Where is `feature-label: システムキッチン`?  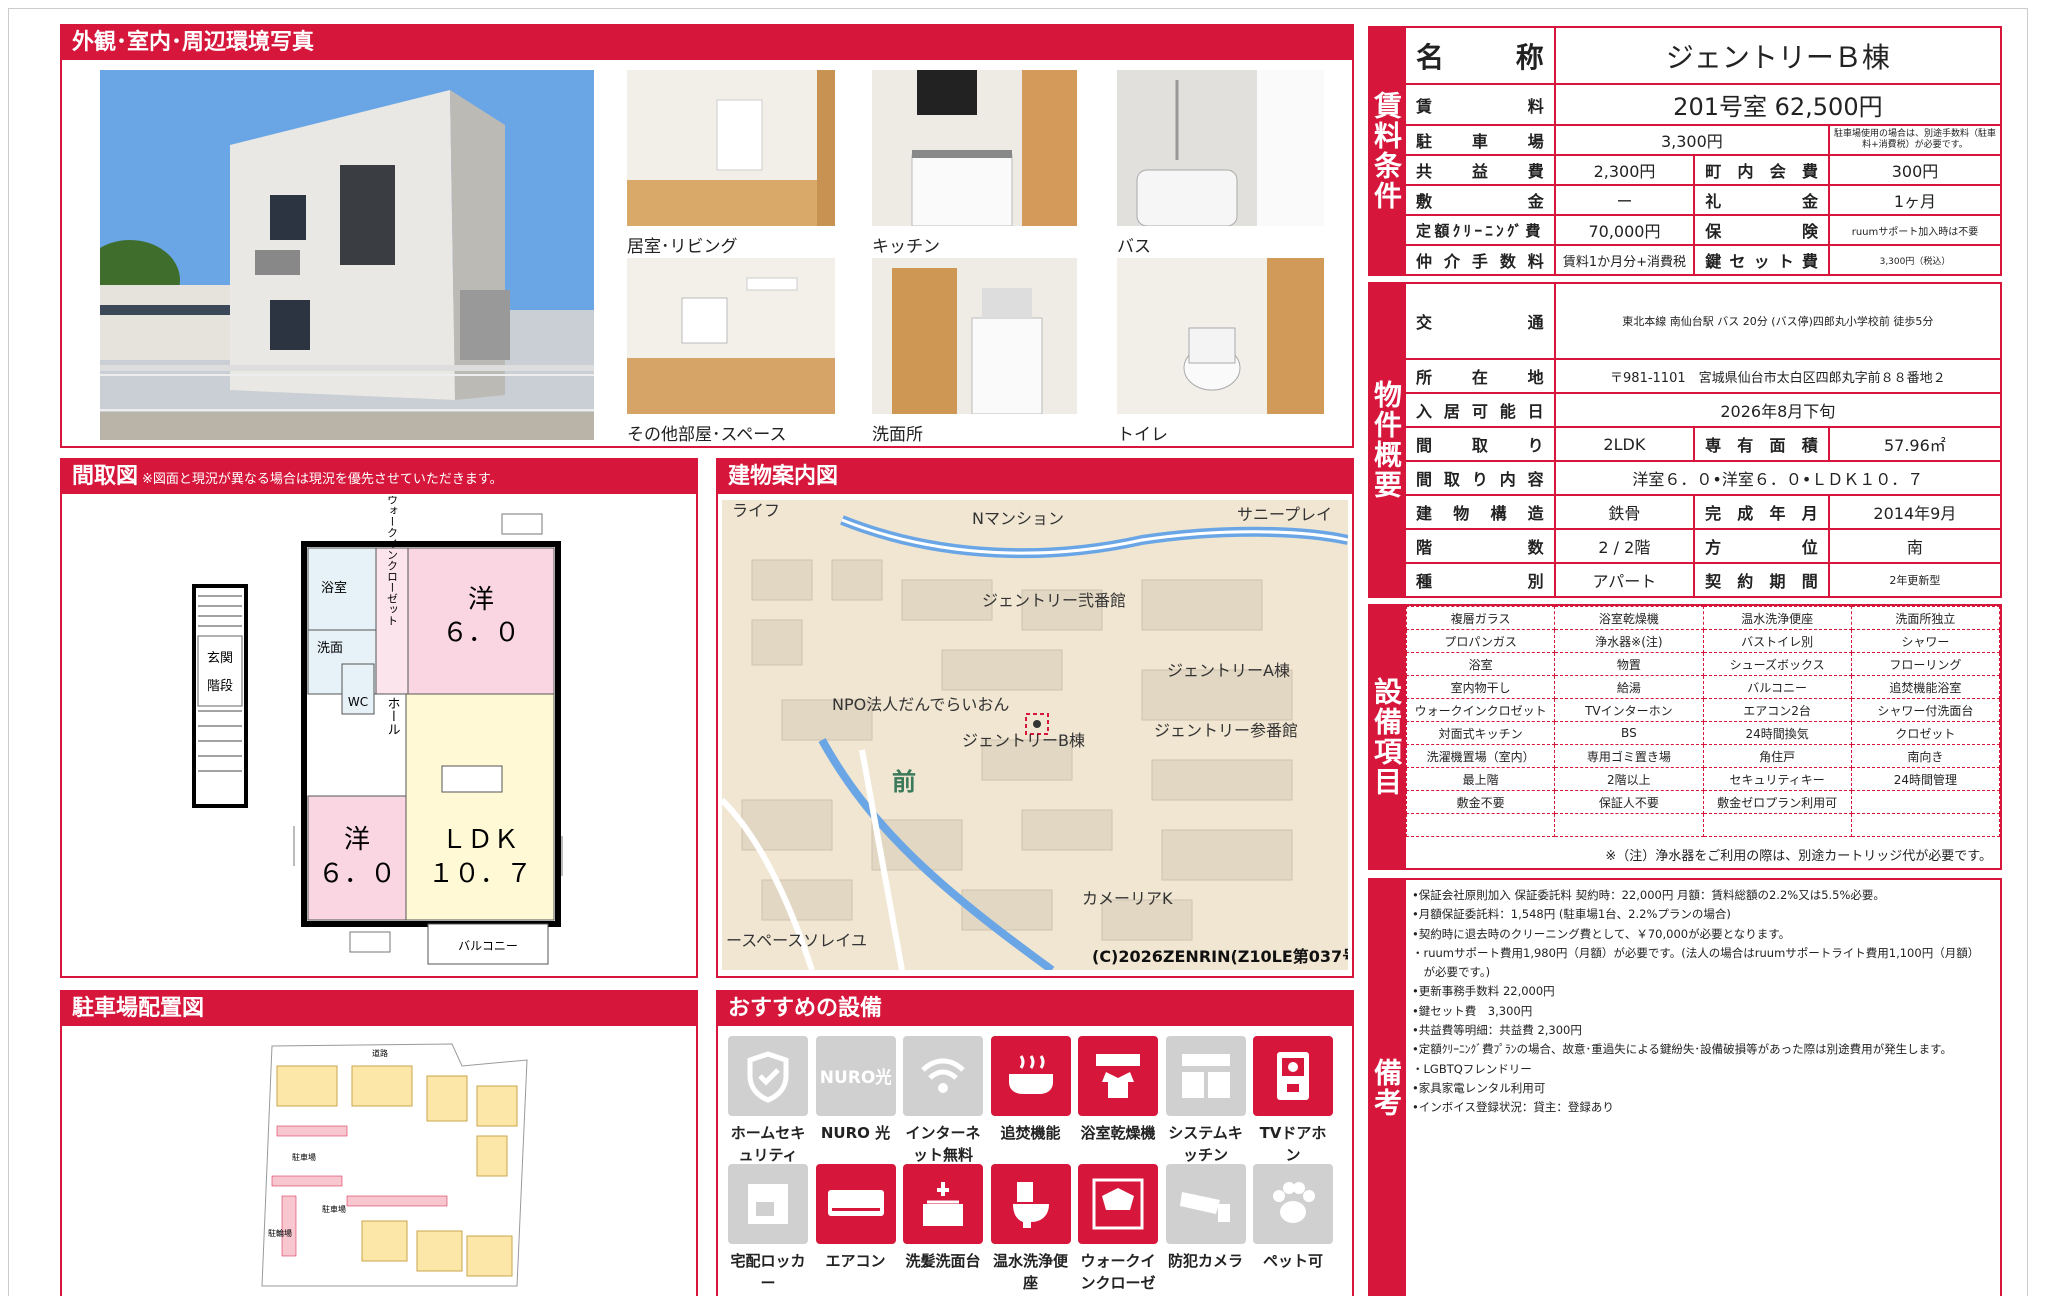 feature-label: システムキッチン is located at coordinates (1205, 1144).